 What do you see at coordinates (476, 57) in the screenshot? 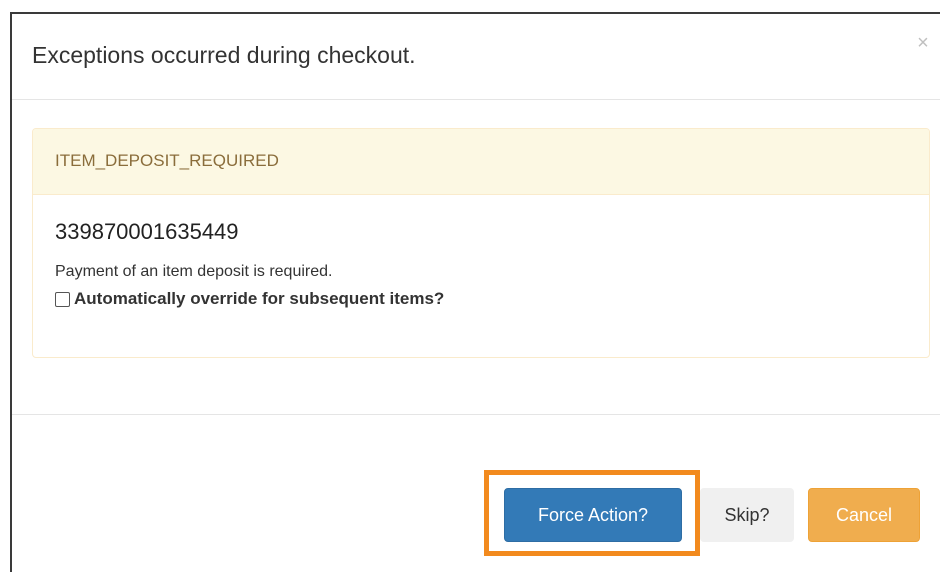
I see `dialog-header: Exceptions occurred during checkout. ×` at bounding box center [476, 57].